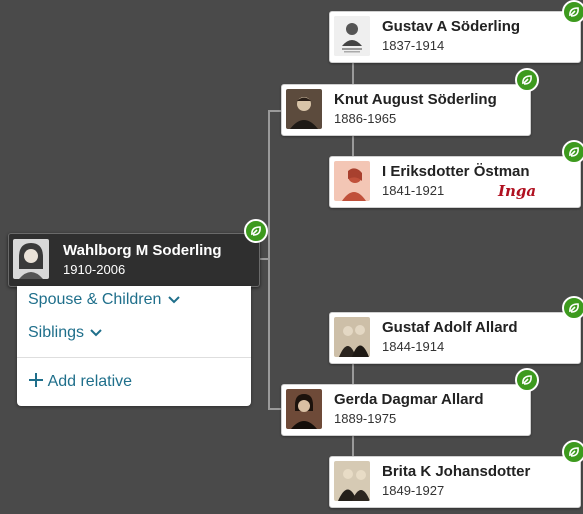 The width and height of the screenshot is (583, 514). Describe the element at coordinates (413, 490) in the screenshot. I see `person-dates: 1849-1927` at that location.